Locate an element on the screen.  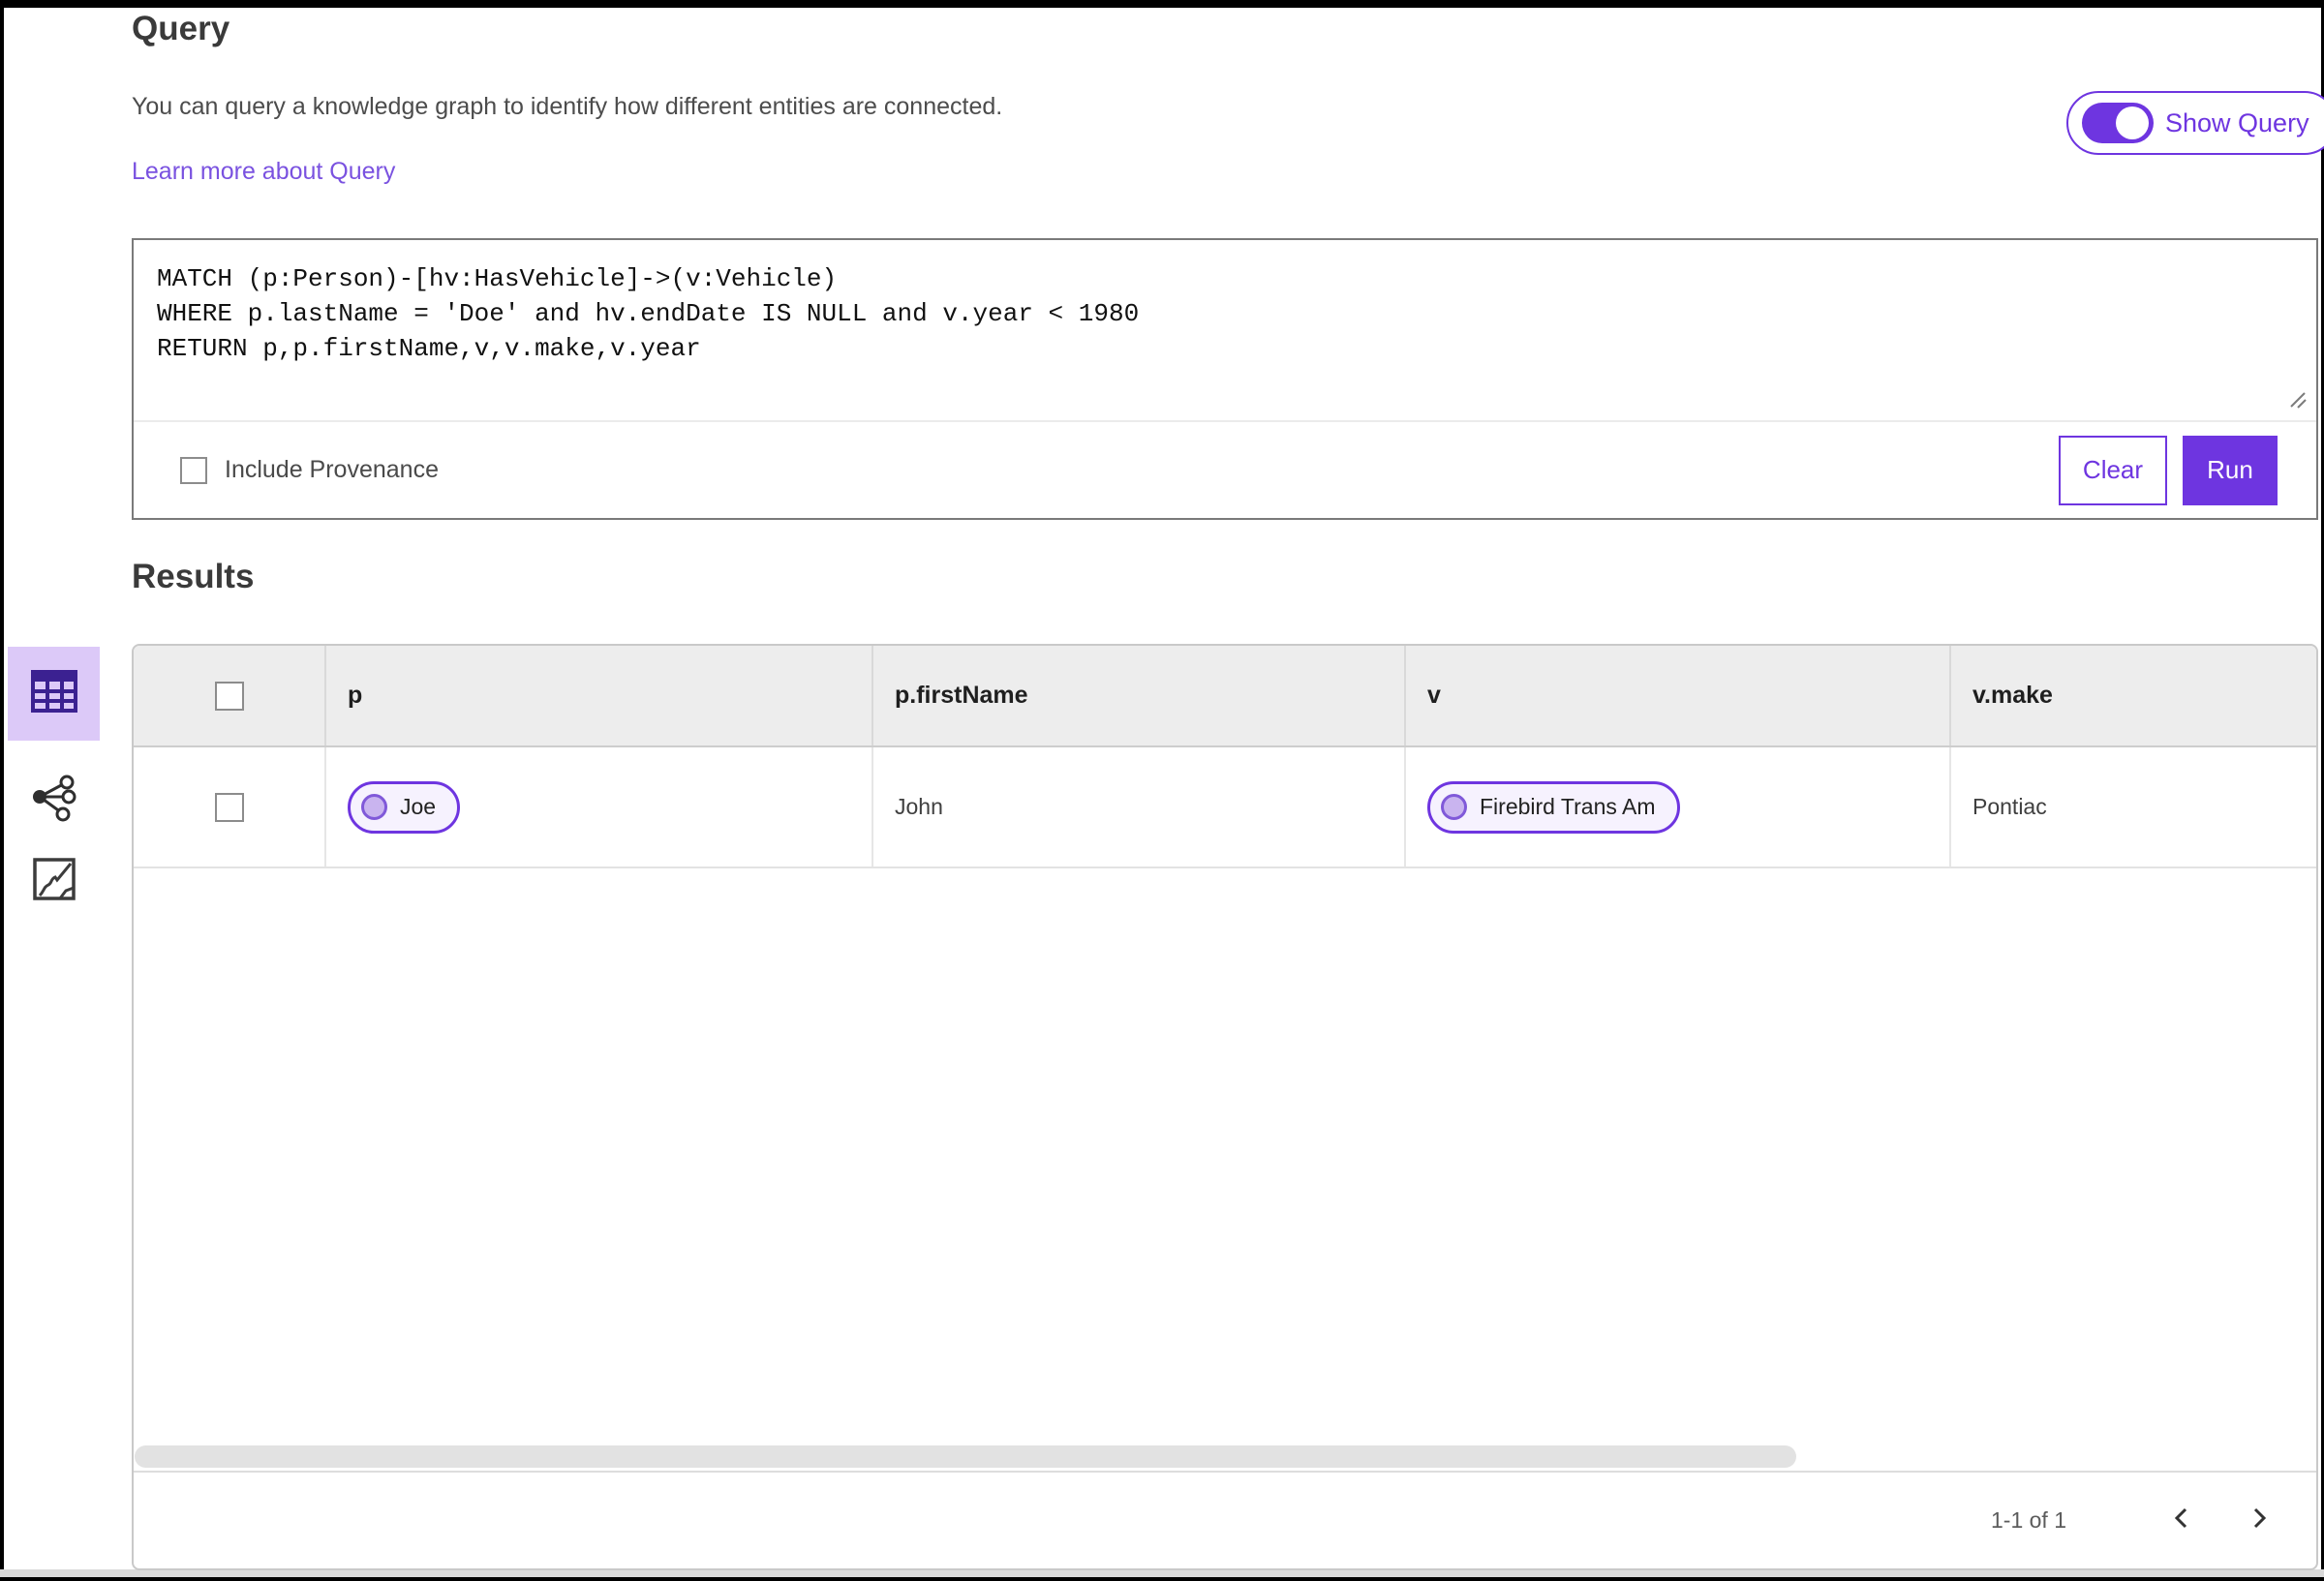
next-page-button is located at coordinates (2259, 1521).